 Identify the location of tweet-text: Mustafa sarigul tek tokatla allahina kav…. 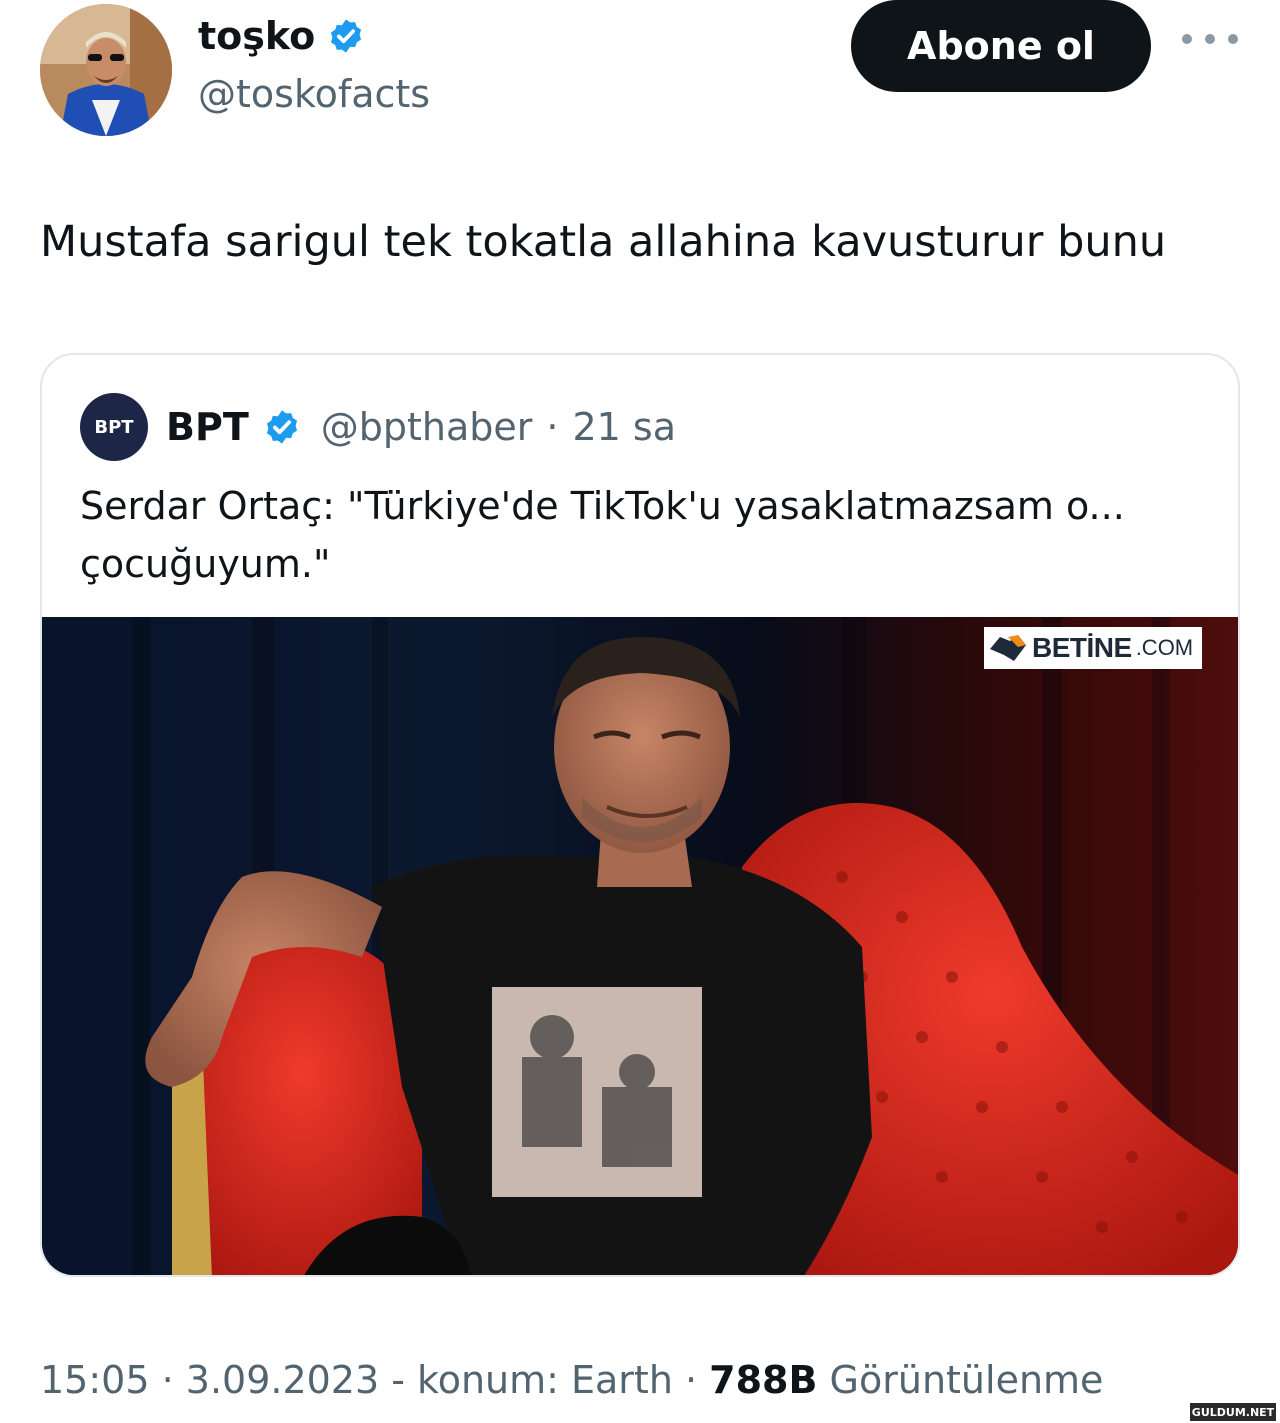
(603, 242).